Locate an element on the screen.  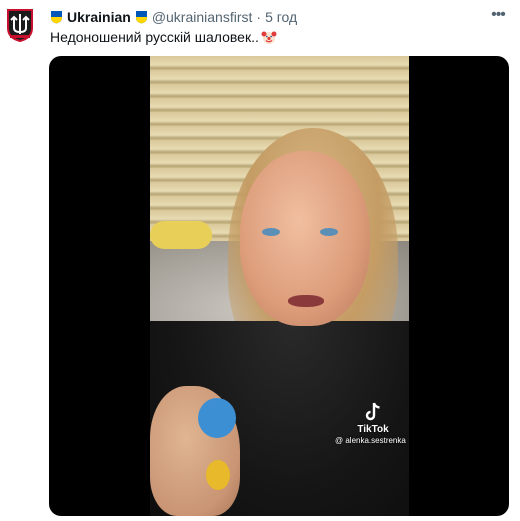
tweet-text: Недоношений русскій шаловек.. is located at coordinates (163, 37).